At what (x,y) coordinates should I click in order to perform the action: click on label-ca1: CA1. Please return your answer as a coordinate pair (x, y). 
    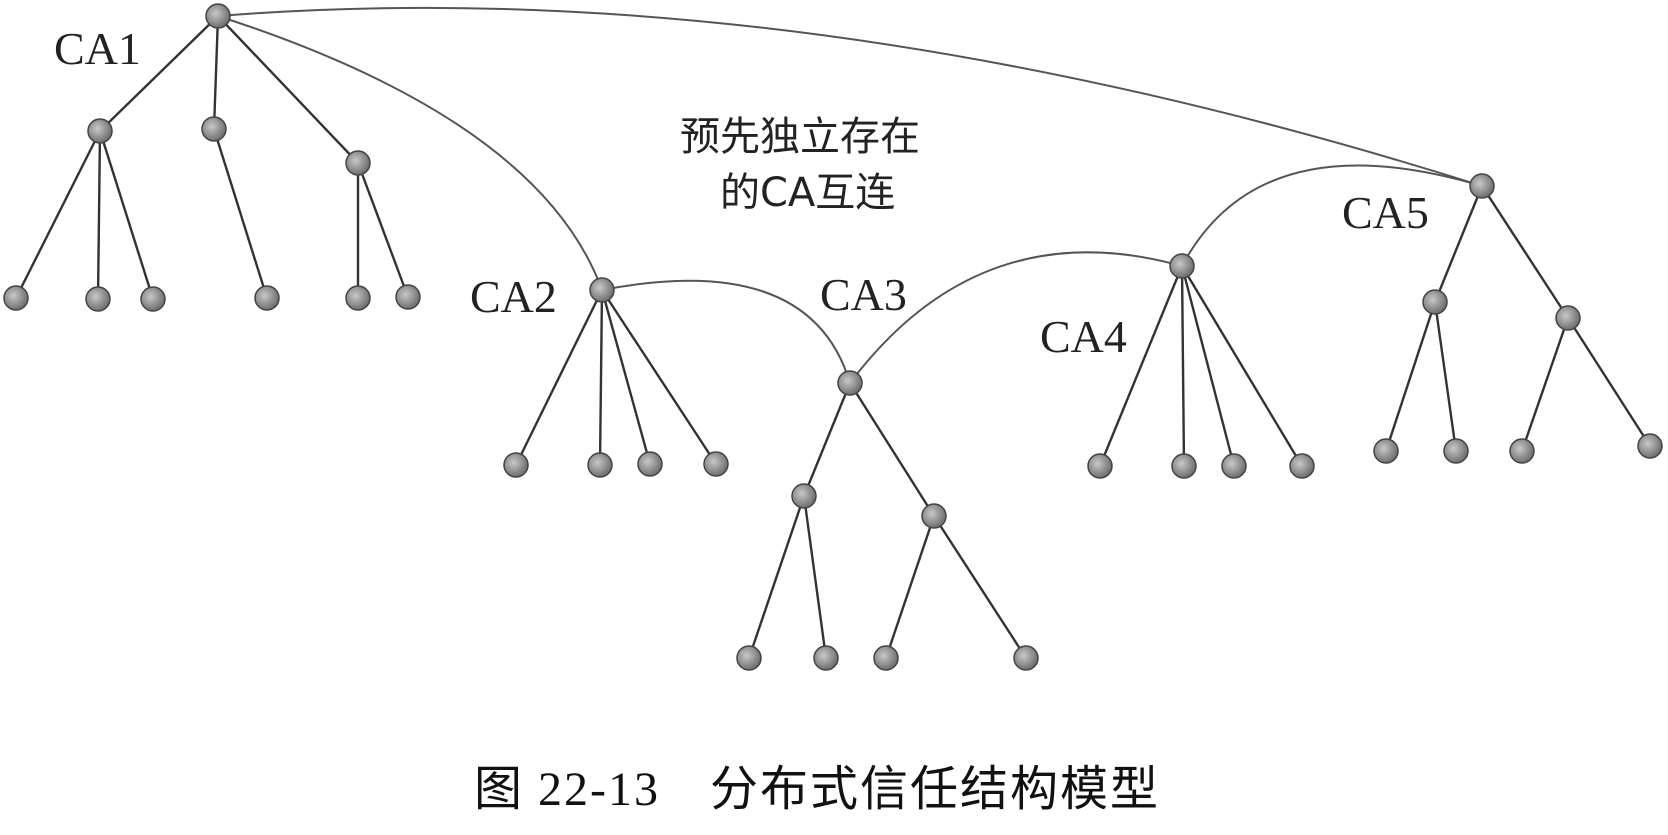
    Looking at the image, I should click on (97, 48).